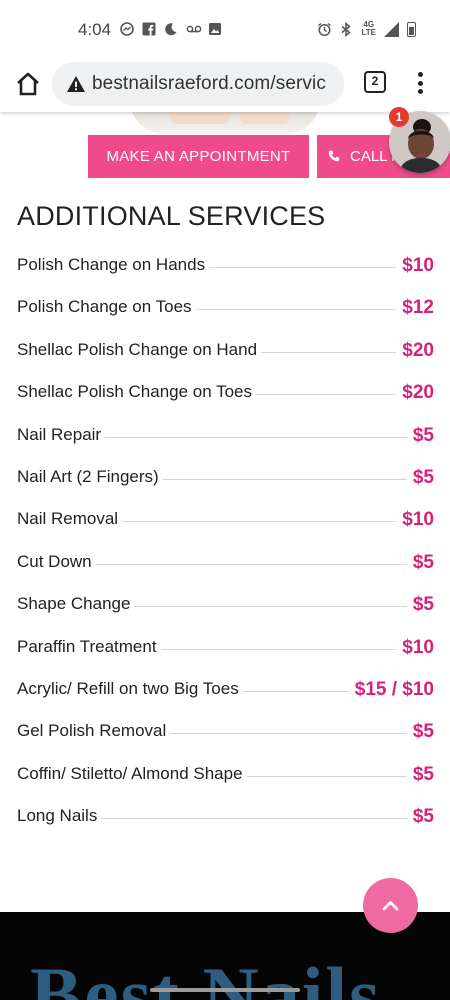  Describe the element at coordinates (198, 156) in the screenshot. I see `make-appointment-button: MAKE AN APPOINTMENT` at that location.